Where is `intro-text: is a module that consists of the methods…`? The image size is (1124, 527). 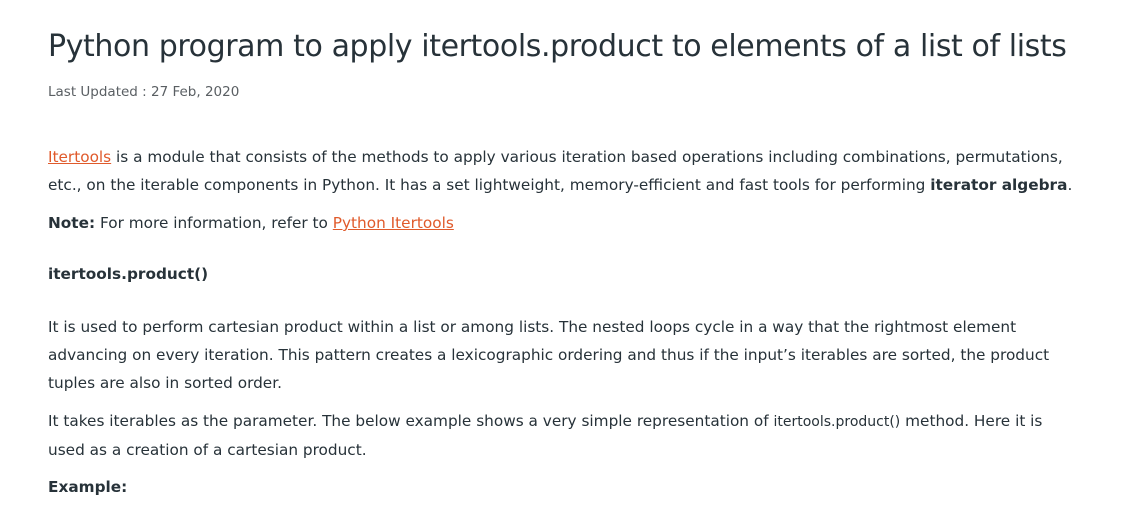
intro-text: is a module that consists of the methods… is located at coordinates (555, 171).